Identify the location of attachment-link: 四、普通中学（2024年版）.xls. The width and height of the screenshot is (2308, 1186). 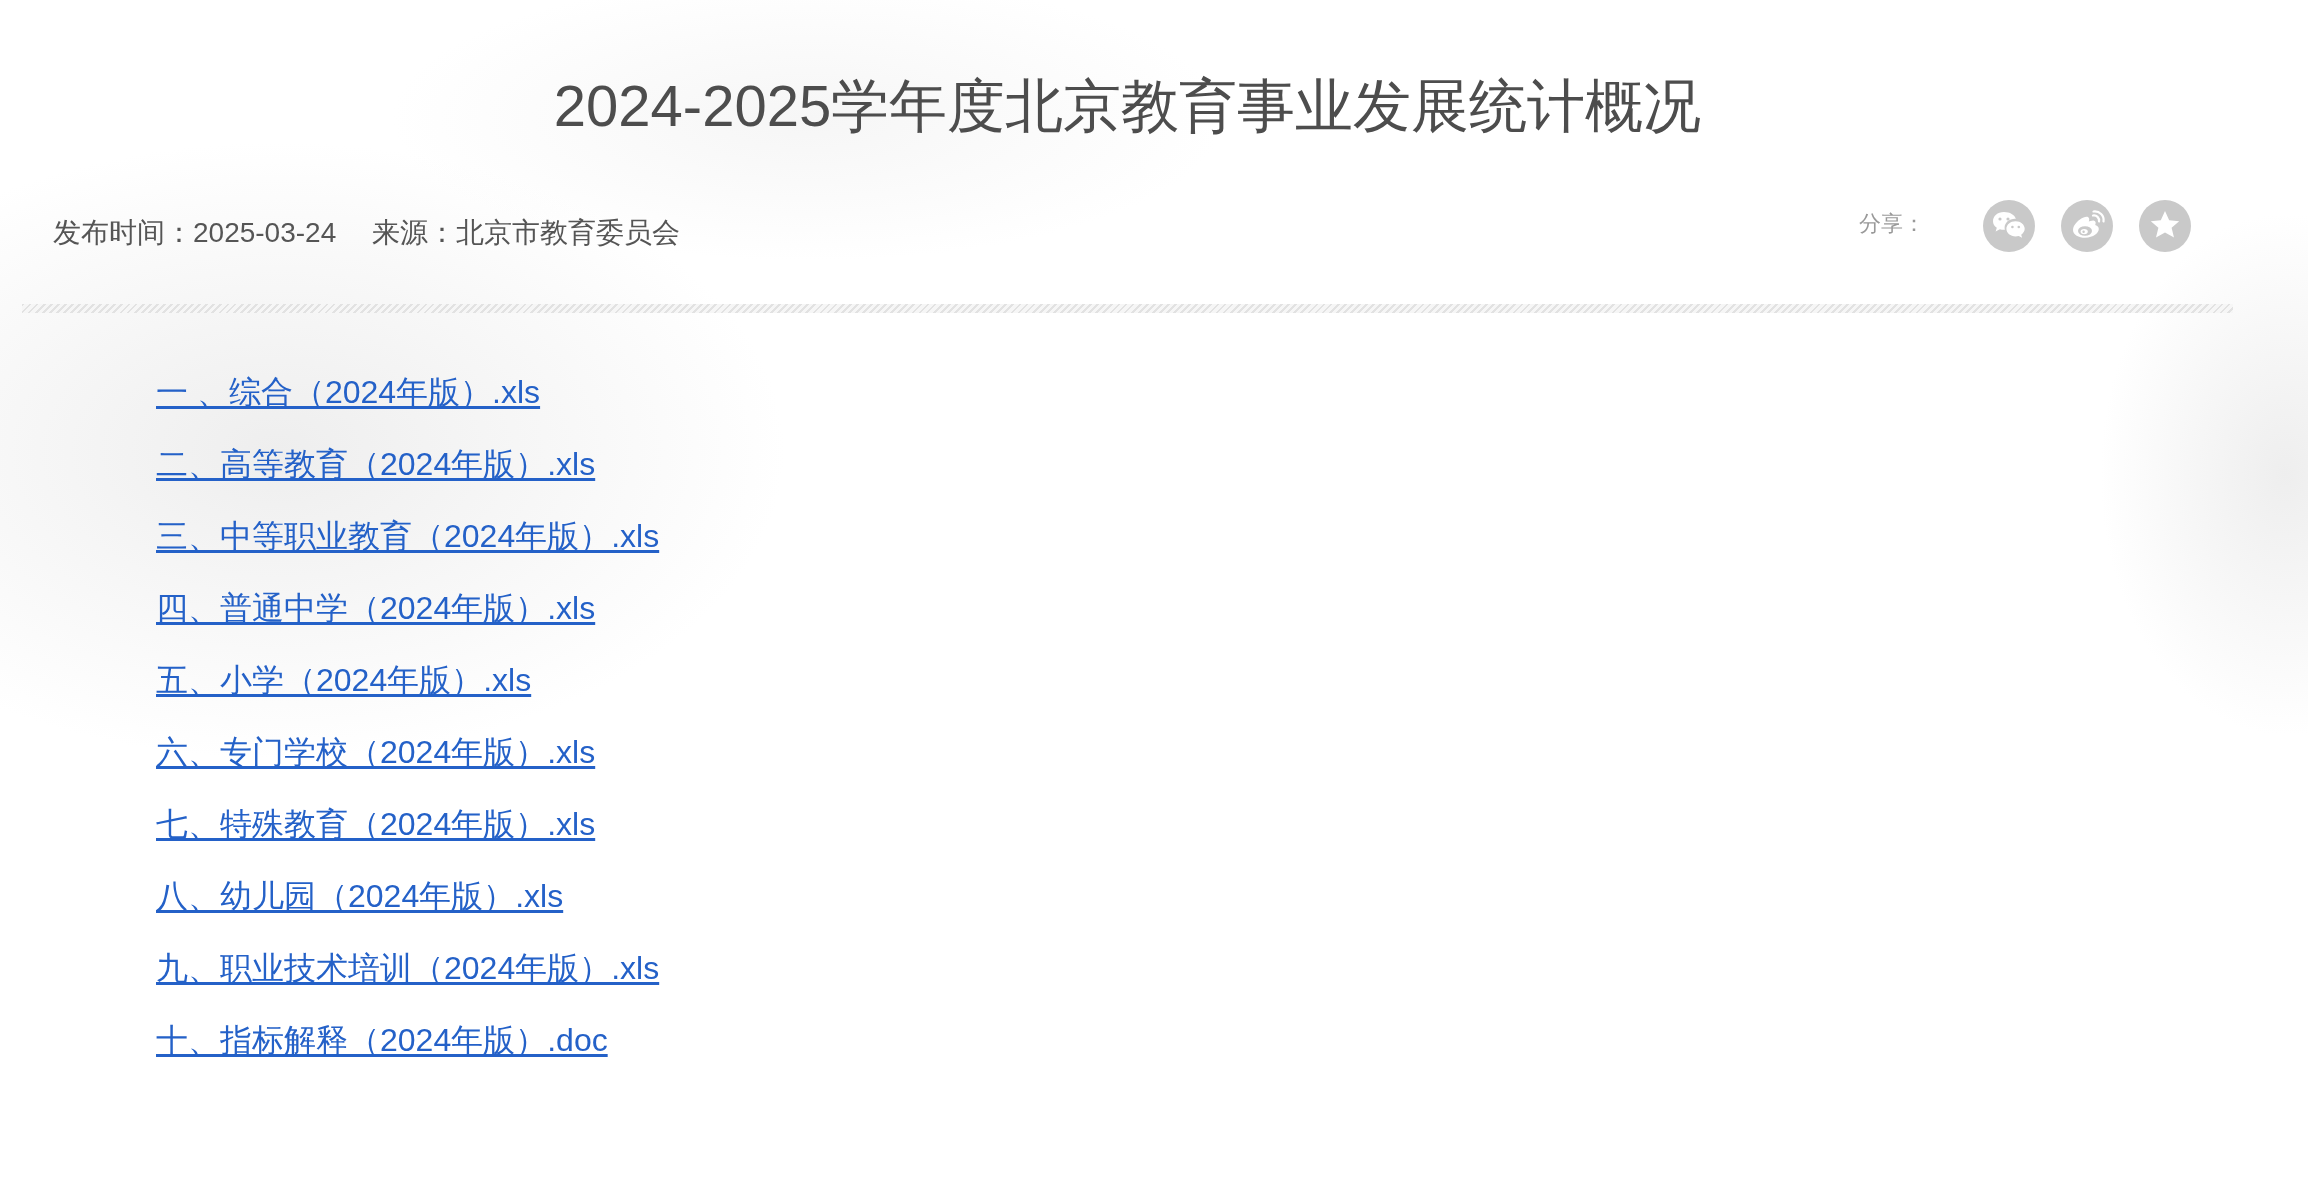
(376, 608).